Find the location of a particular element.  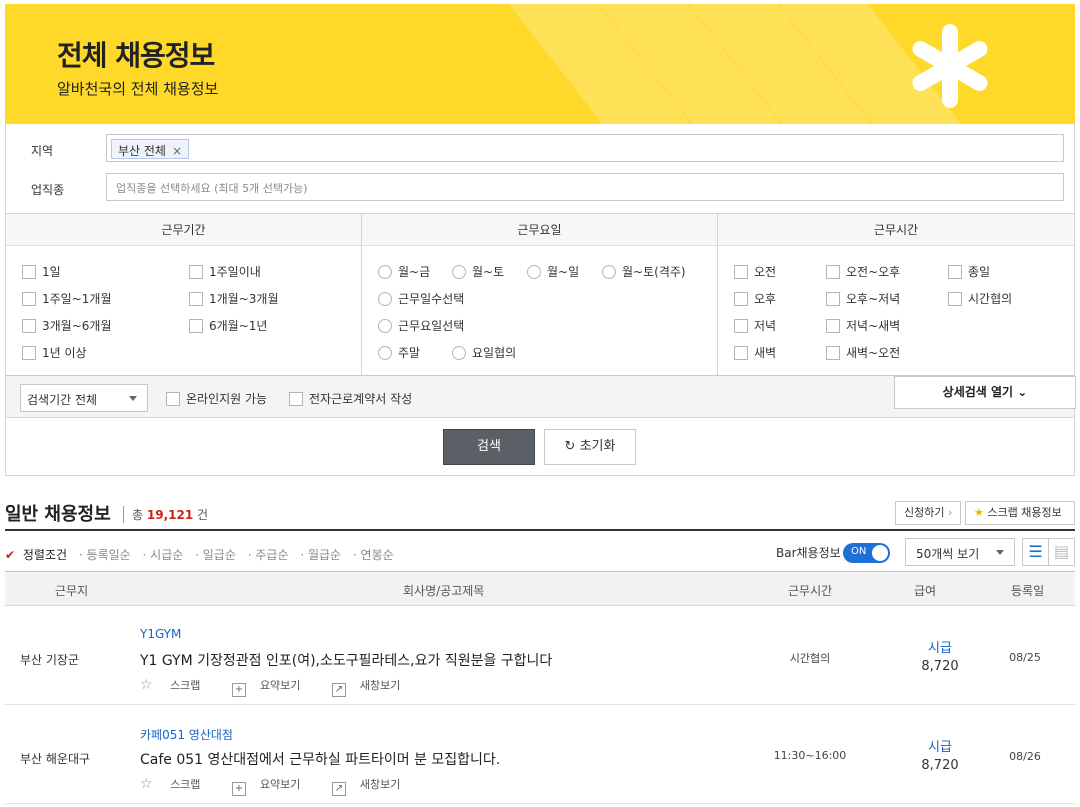

period-option: 1주일이내 is located at coordinates (225, 271).